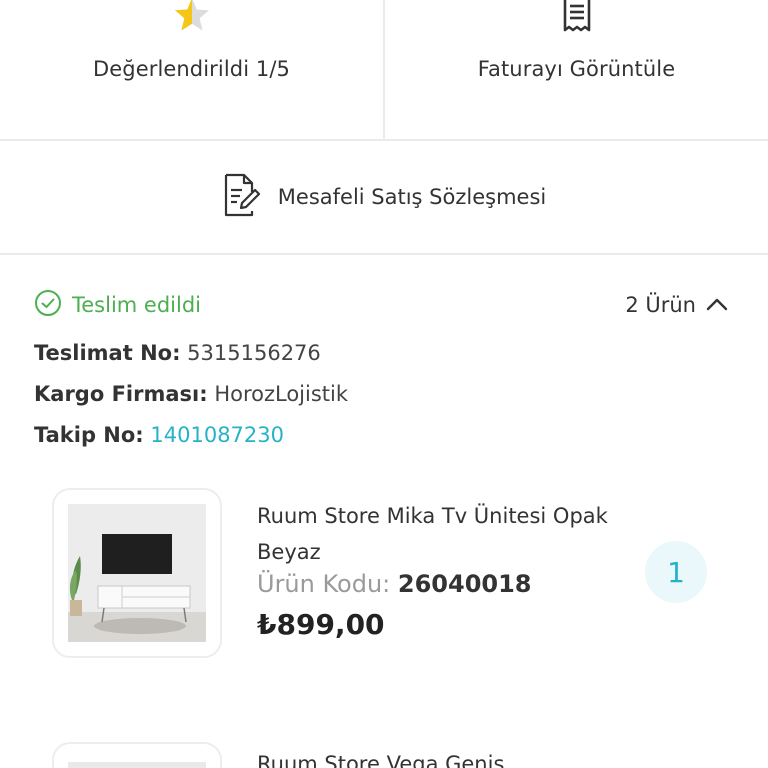 Image resolution: width=768 pixels, height=768 pixels. I want to click on product-code-label: Ürün Kodu:, so click(324, 584).